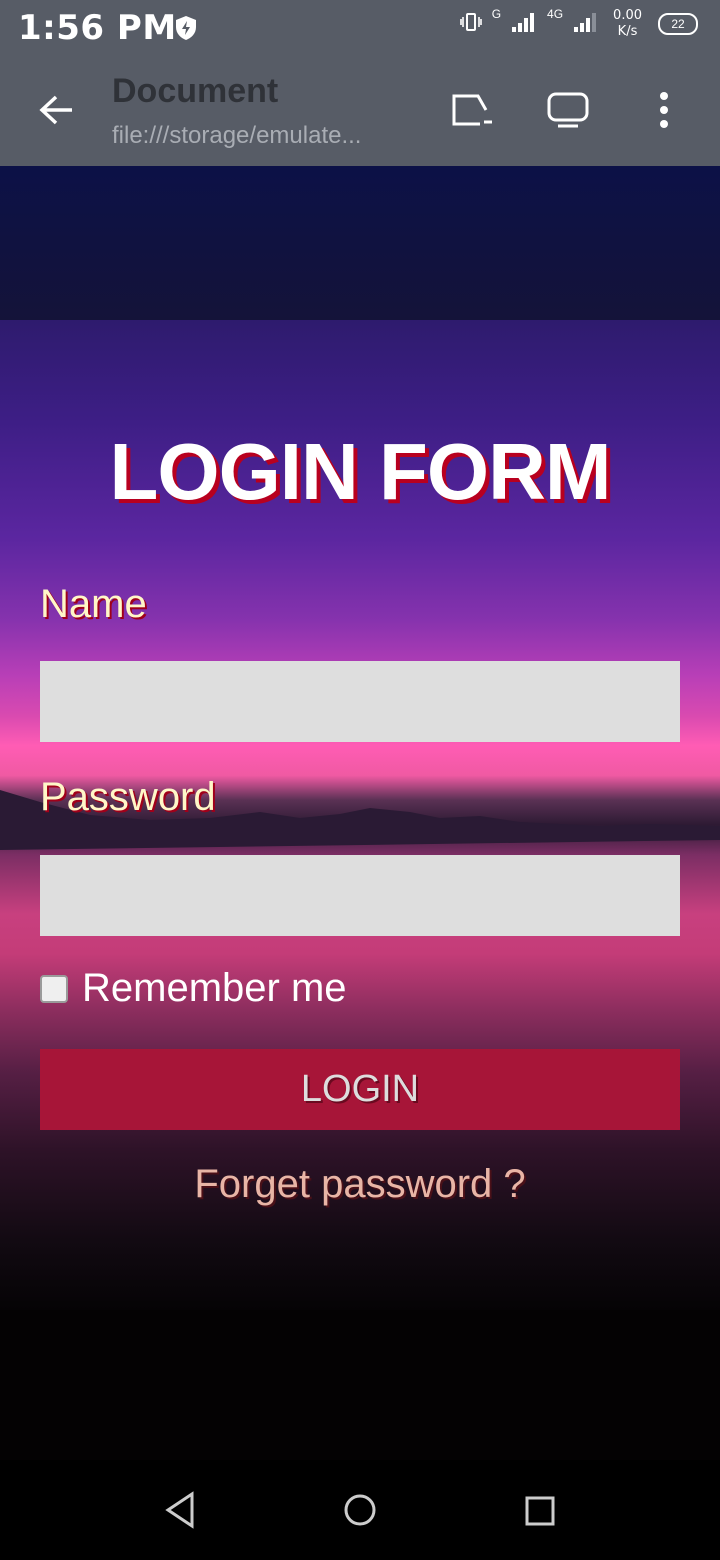  Describe the element at coordinates (472, 112) in the screenshot. I see `cast-icon` at that location.